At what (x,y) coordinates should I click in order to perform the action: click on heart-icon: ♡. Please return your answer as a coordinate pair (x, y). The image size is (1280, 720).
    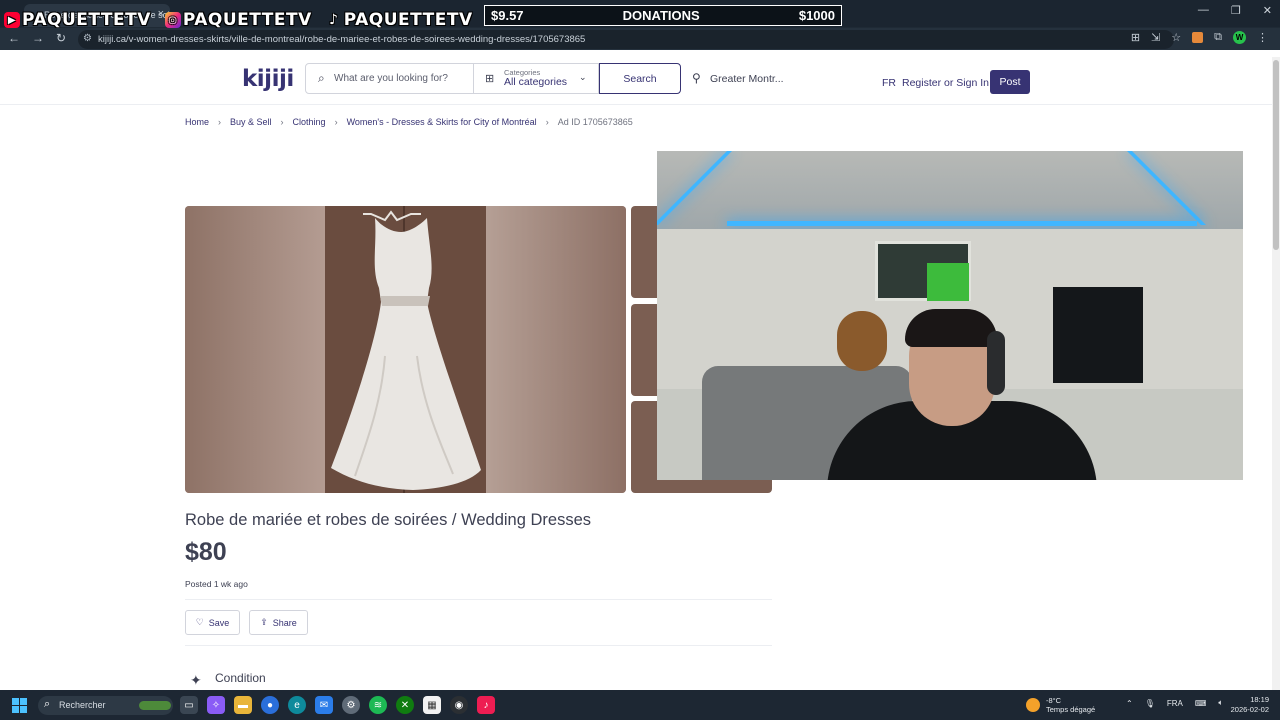
    Looking at the image, I should click on (199, 622).